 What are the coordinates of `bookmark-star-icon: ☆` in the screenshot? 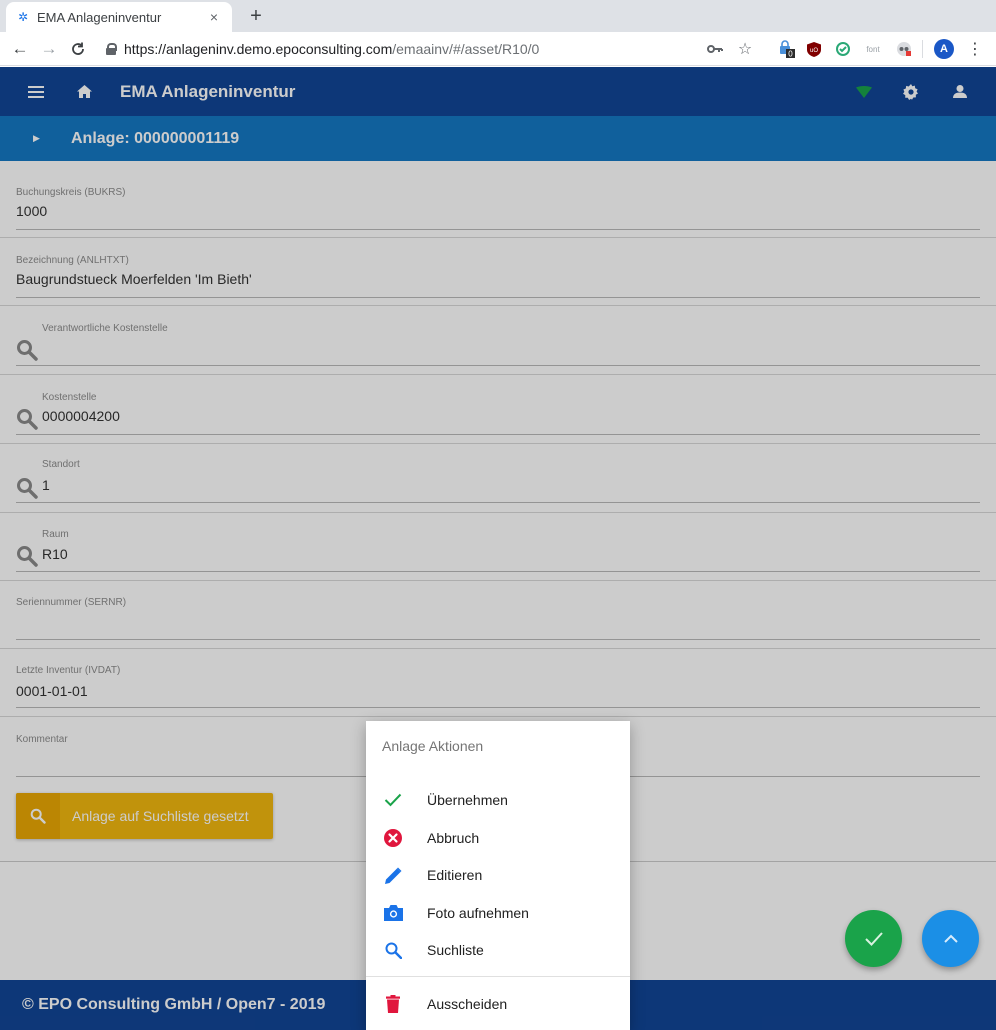 It's located at (745, 49).